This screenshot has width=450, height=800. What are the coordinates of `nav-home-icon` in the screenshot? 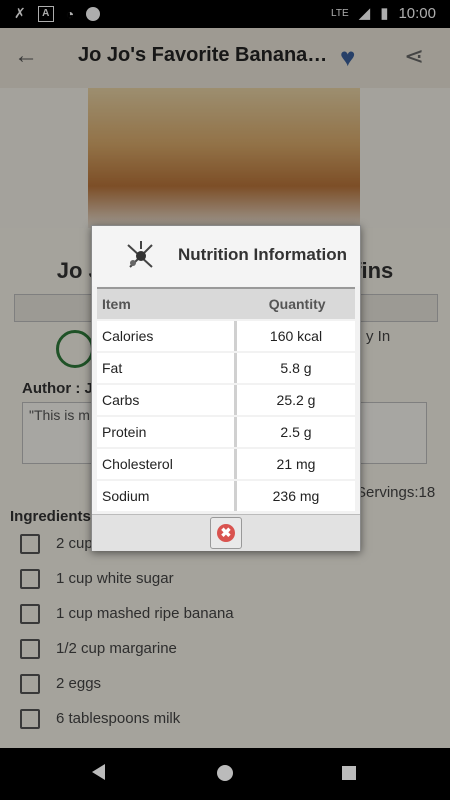 It's located at (225, 773).